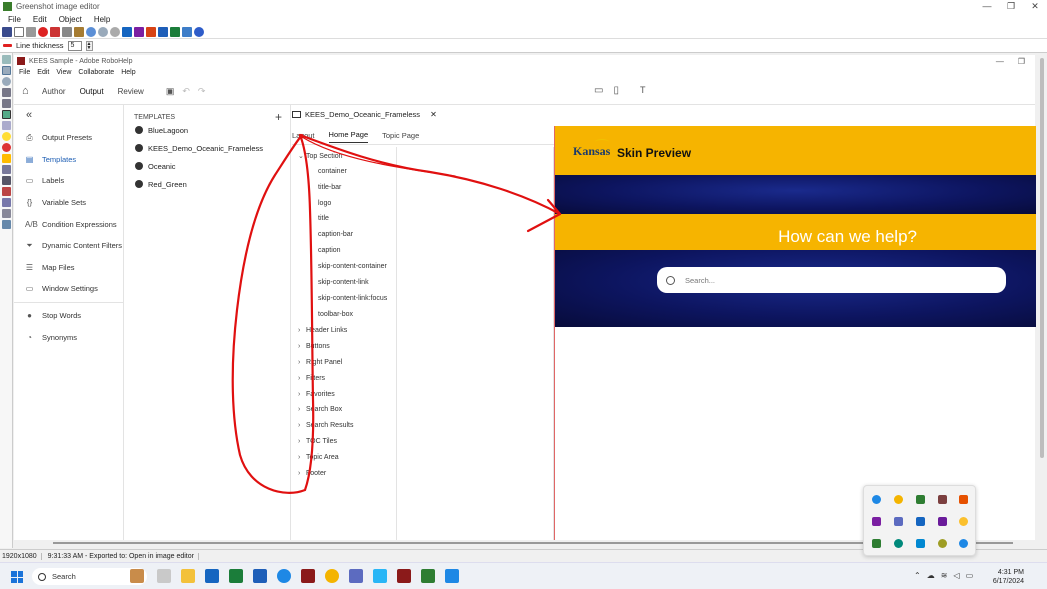 This screenshot has width=1047, height=589. Describe the element at coordinates (187, 31) in the screenshot. I see `image-icon` at that location.